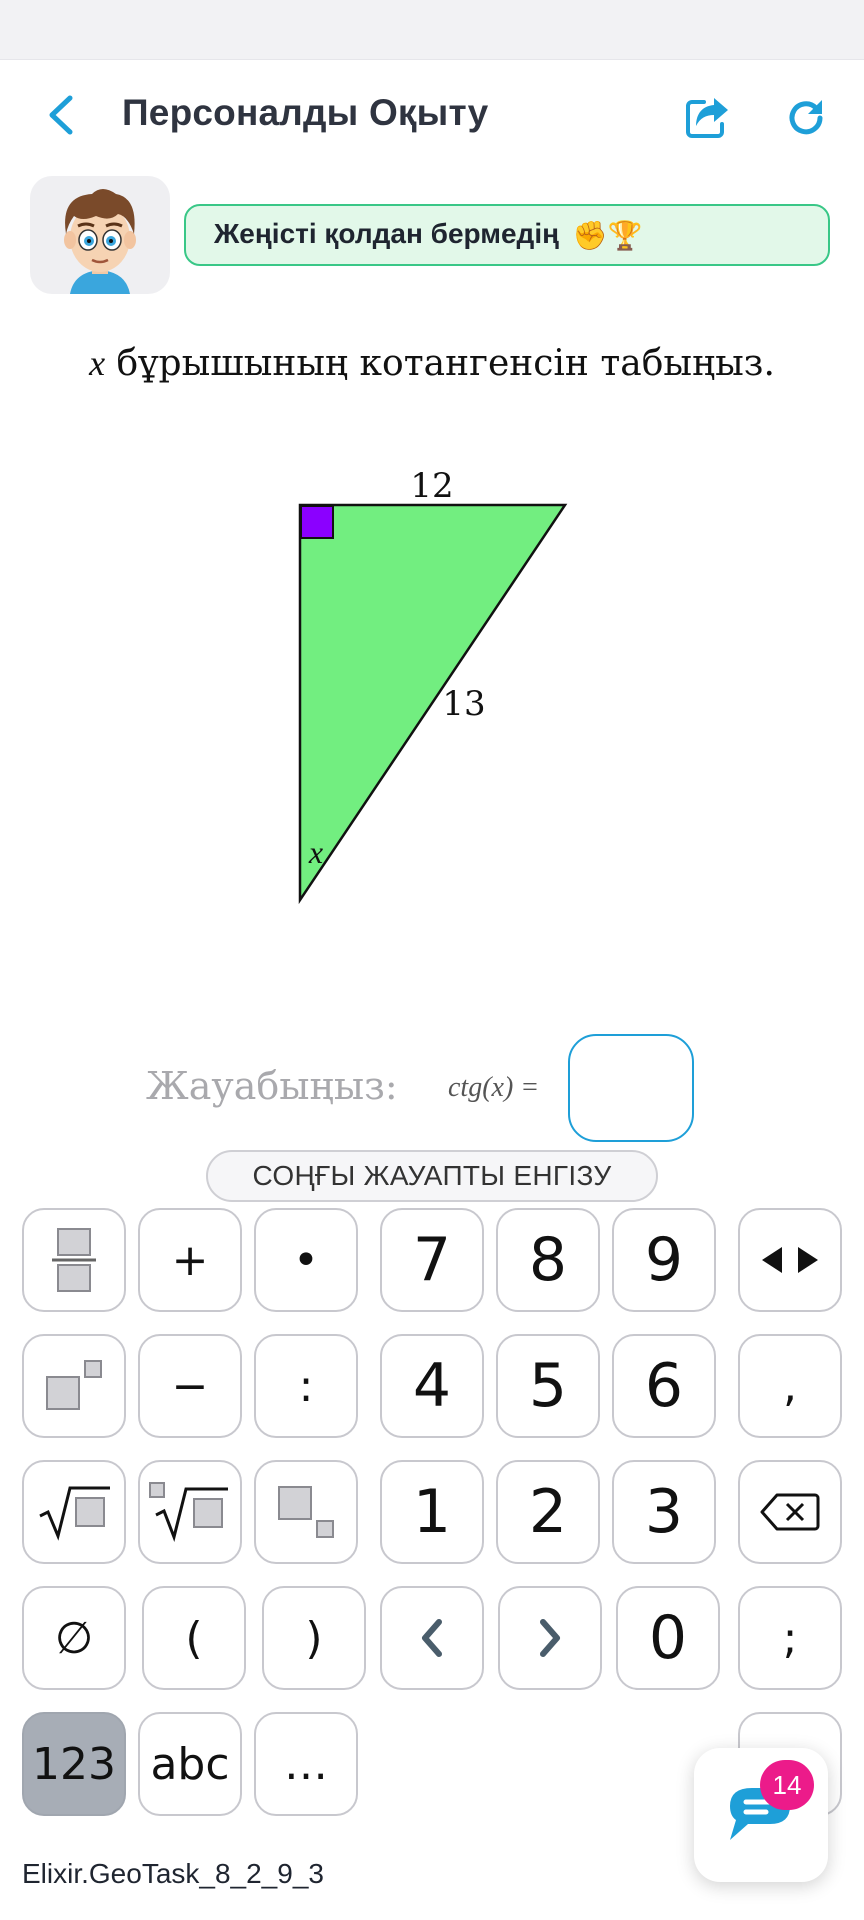  I want to click on semicolon-key: ;, so click(790, 1638).